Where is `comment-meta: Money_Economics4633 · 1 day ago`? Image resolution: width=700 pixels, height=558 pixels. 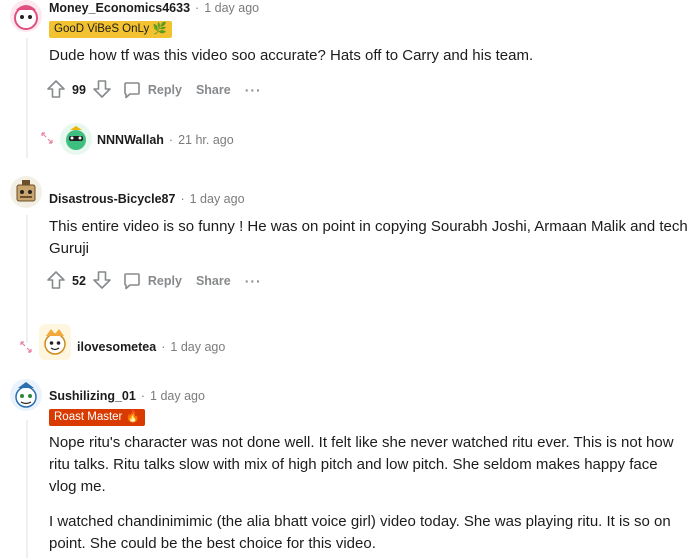 comment-meta: Money_Economics4633 · 1 day ago is located at coordinates (154, 8).